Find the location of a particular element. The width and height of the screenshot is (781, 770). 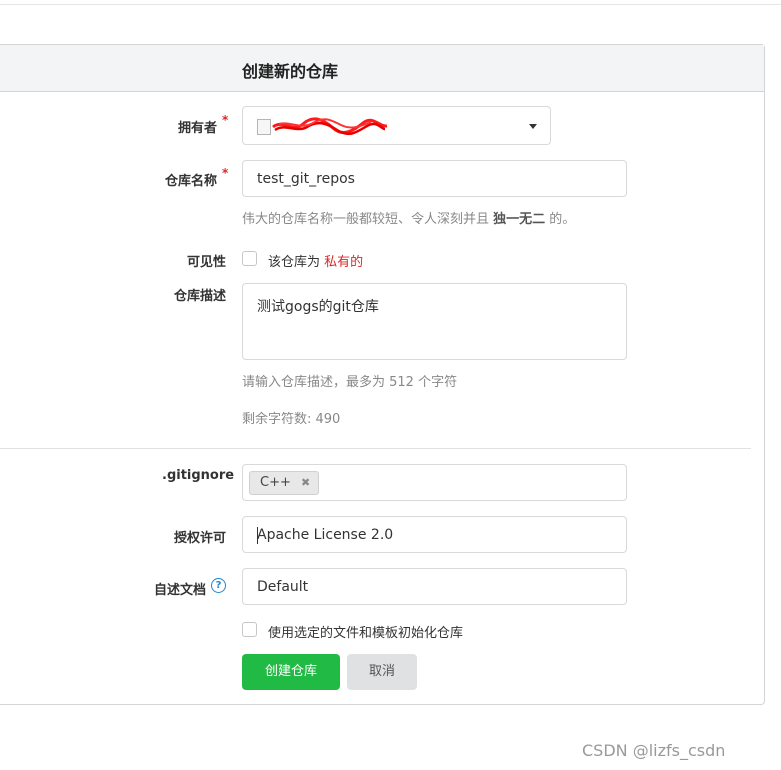

private-checkbox is located at coordinates (249, 258).